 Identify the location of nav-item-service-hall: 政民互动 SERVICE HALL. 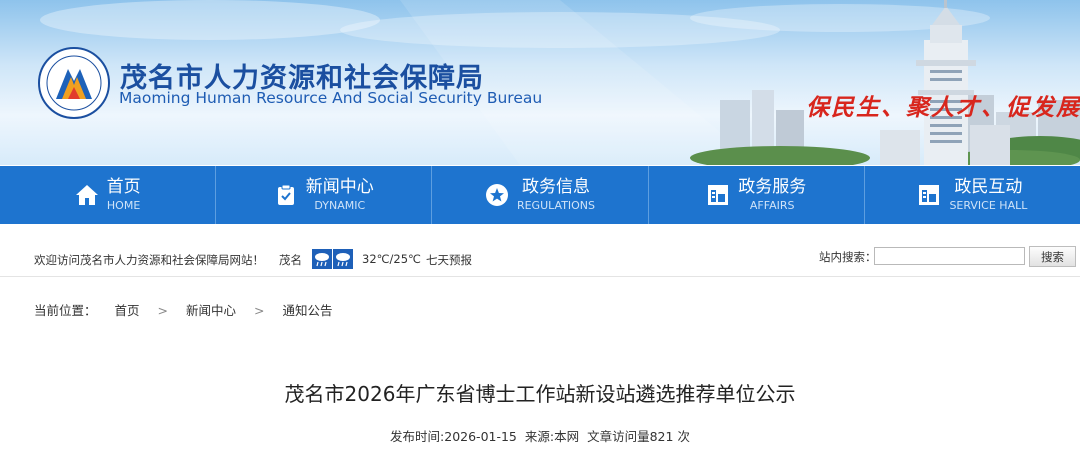
(972, 195).